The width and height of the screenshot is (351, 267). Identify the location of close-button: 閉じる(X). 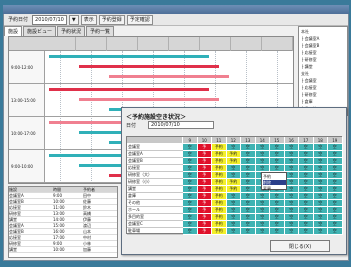
(300, 246).